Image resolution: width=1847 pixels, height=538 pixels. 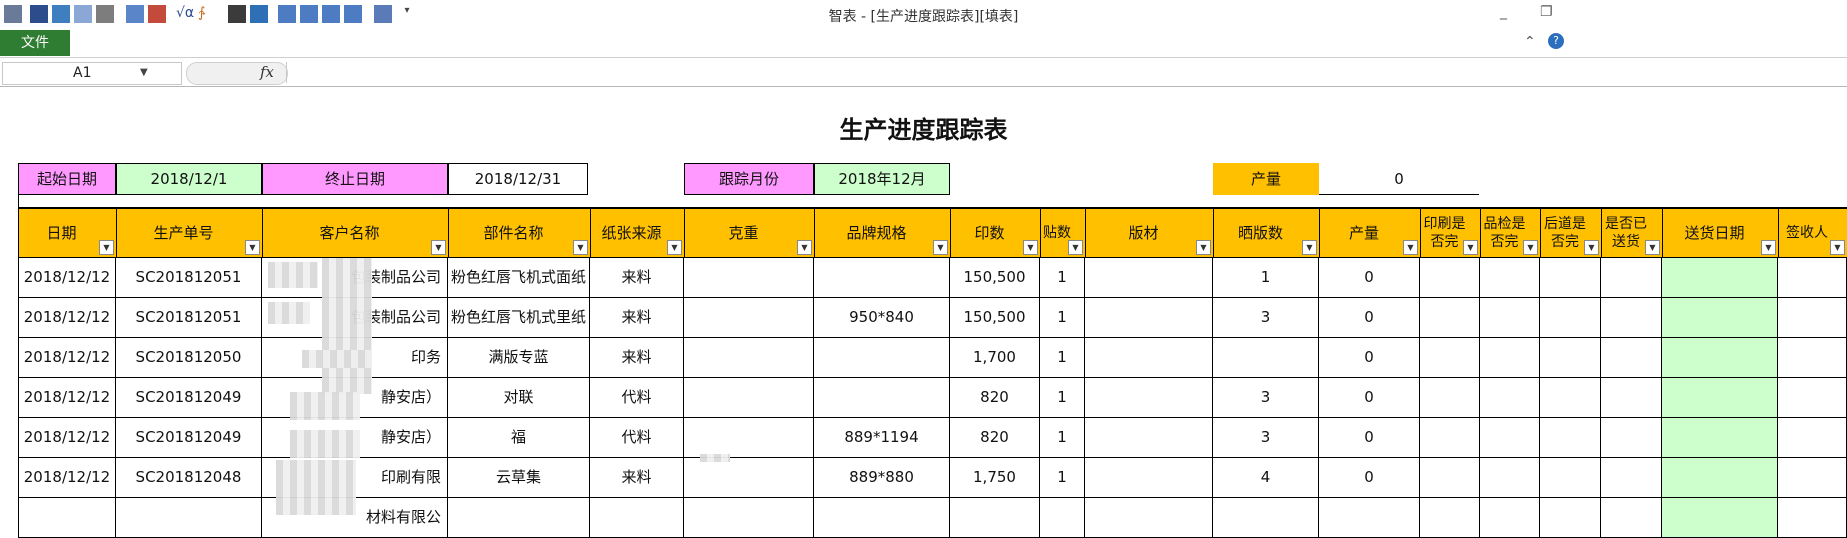 I want to click on table-cell: 粉色红唇飞机式里纸, so click(x=519, y=318).